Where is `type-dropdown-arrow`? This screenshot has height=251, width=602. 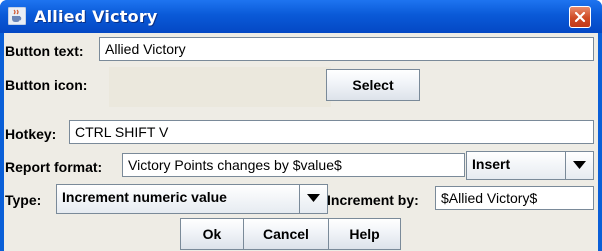 type-dropdown-arrow is located at coordinates (313, 199).